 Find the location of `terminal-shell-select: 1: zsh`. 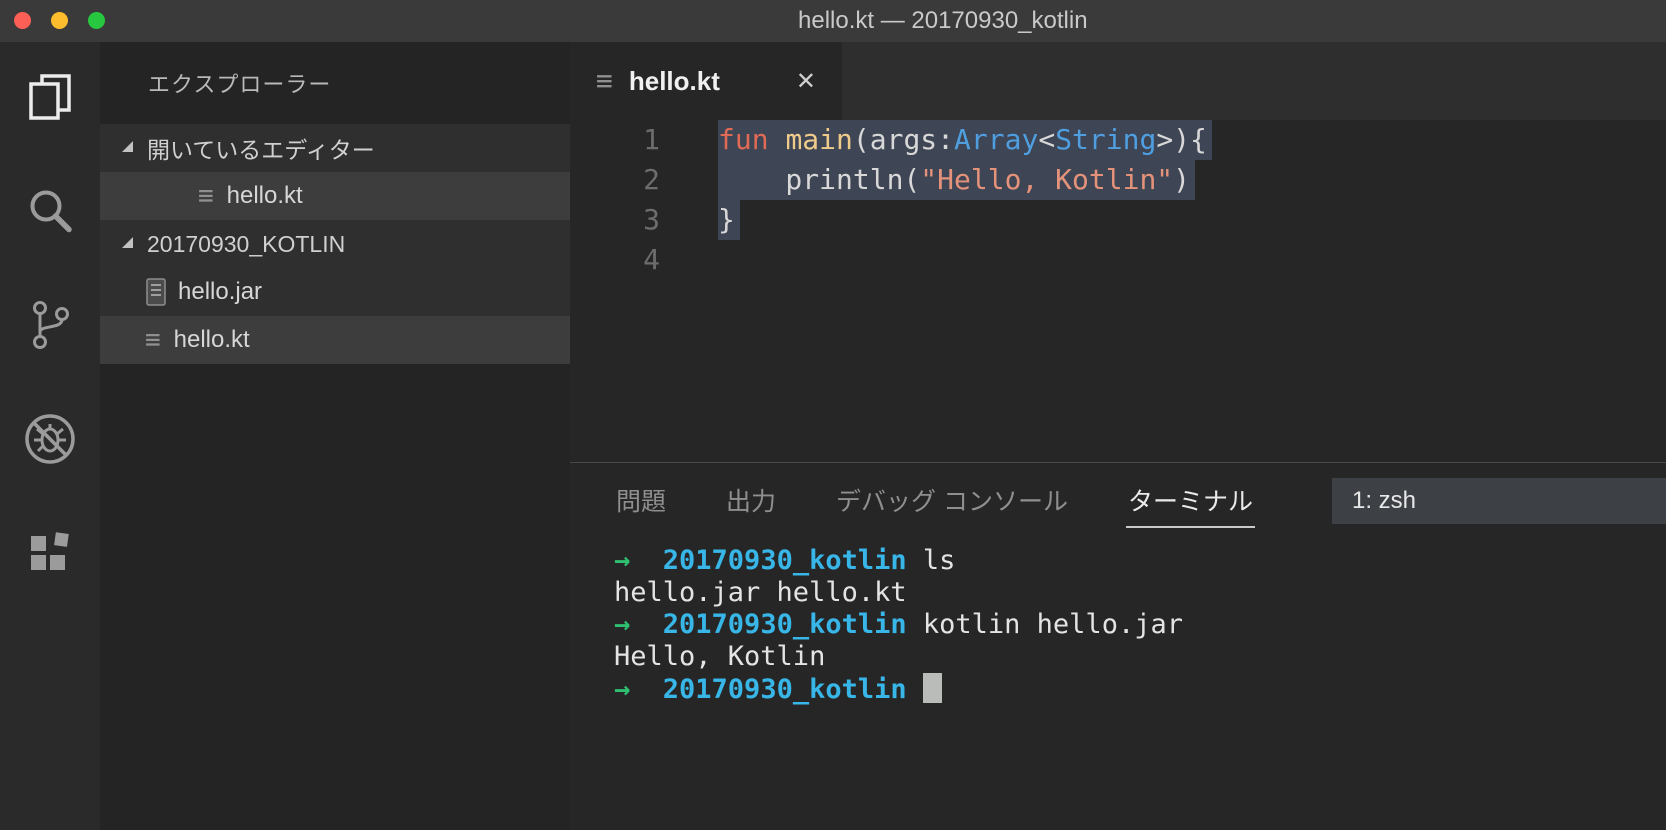

terminal-shell-select: 1: zsh is located at coordinates (1499, 501).